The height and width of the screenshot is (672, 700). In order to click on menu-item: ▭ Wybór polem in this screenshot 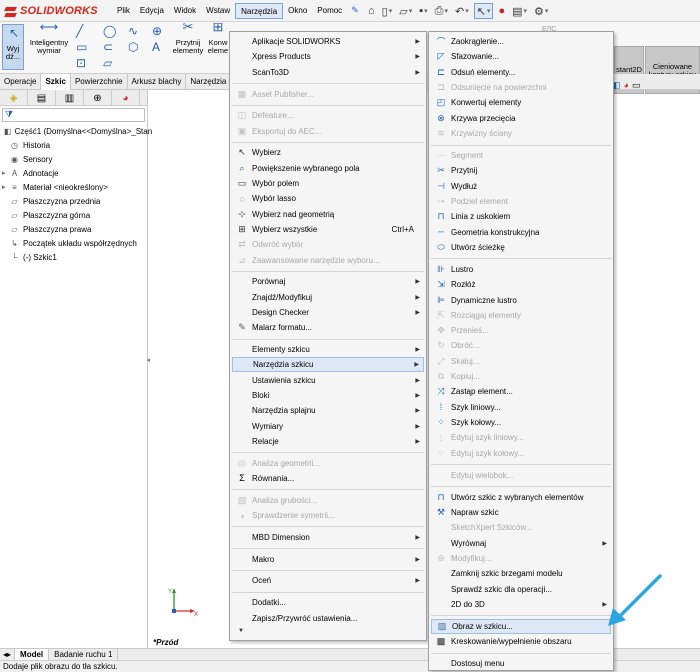, I will do `click(328, 183)`.